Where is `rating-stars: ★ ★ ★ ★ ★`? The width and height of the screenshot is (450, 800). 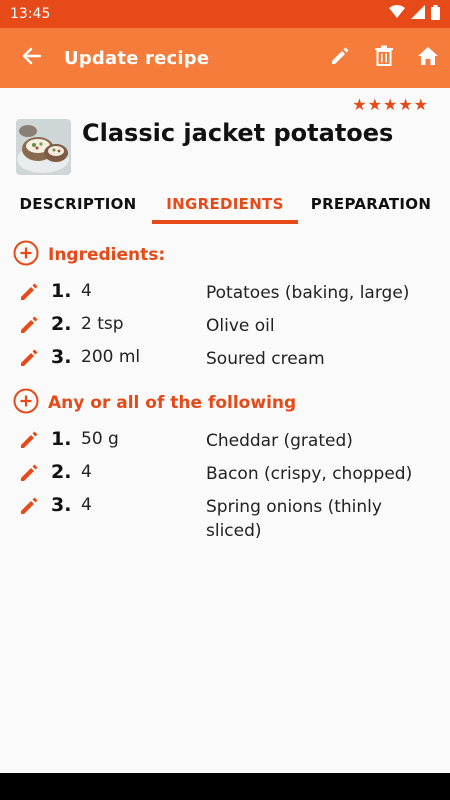
rating-stars: ★ ★ ★ ★ ★ is located at coordinates (390, 105).